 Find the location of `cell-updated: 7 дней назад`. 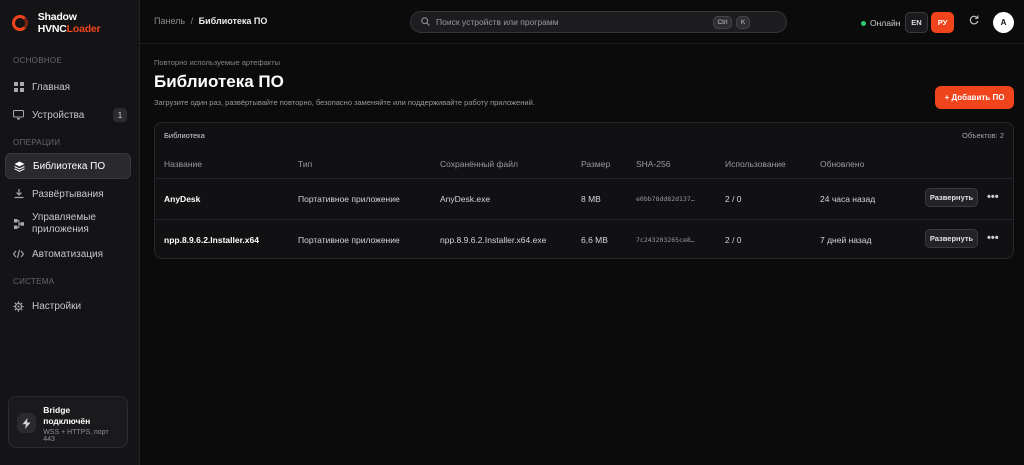

cell-updated: 7 дней назад is located at coordinates (846, 240).